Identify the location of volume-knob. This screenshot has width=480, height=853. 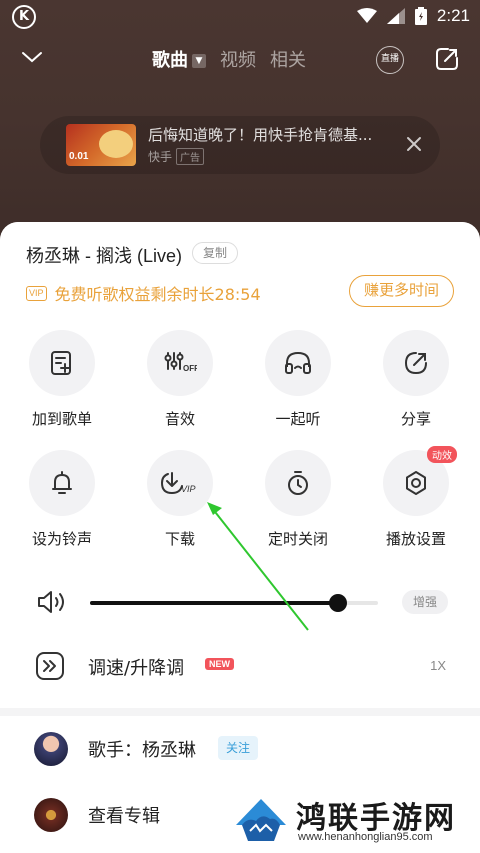
(337, 603).